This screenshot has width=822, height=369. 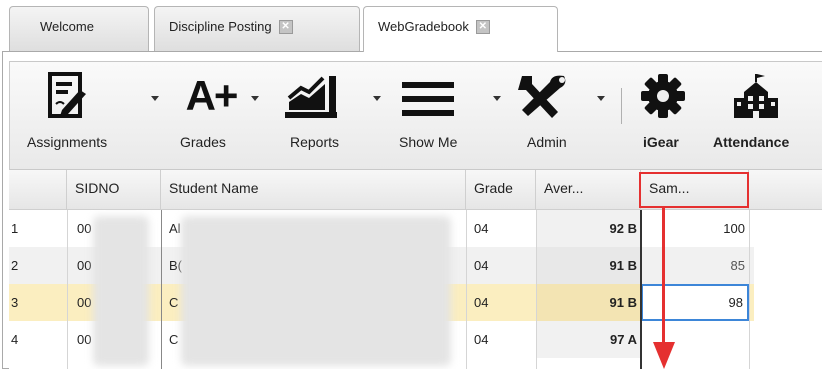 What do you see at coordinates (423, 26) in the screenshot?
I see `tab-label: WebGradebook` at bounding box center [423, 26].